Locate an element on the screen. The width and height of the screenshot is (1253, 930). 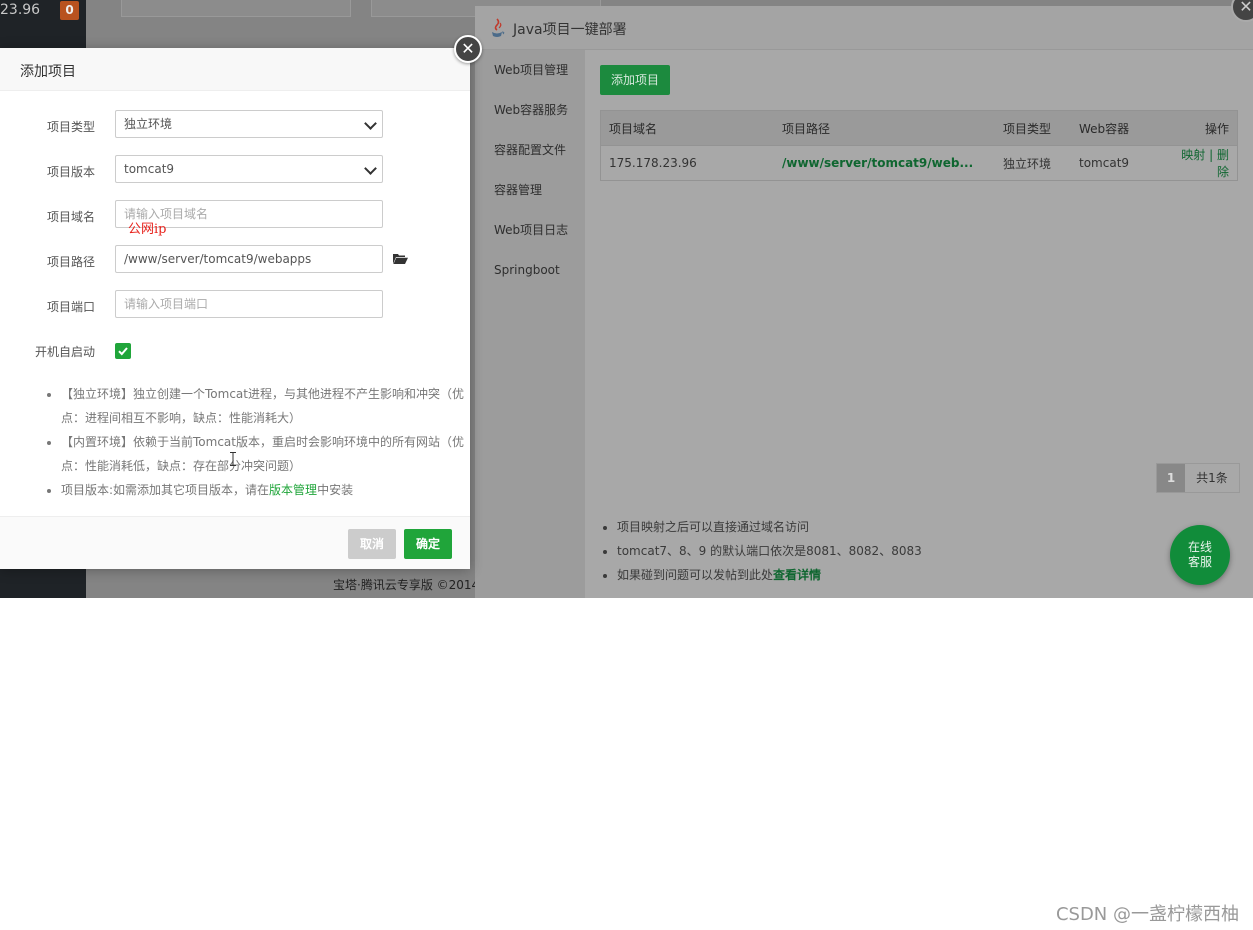
col-header-actions: 操作 is located at coordinates (1200, 128).